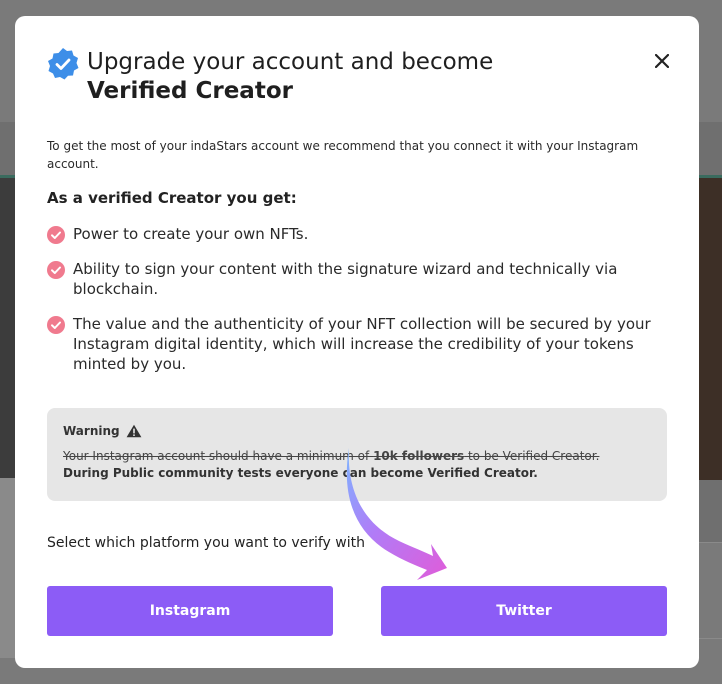  What do you see at coordinates (63, 64) in the screenshot?
I see `verified-badge-icon` at bounding box center [63, 64].